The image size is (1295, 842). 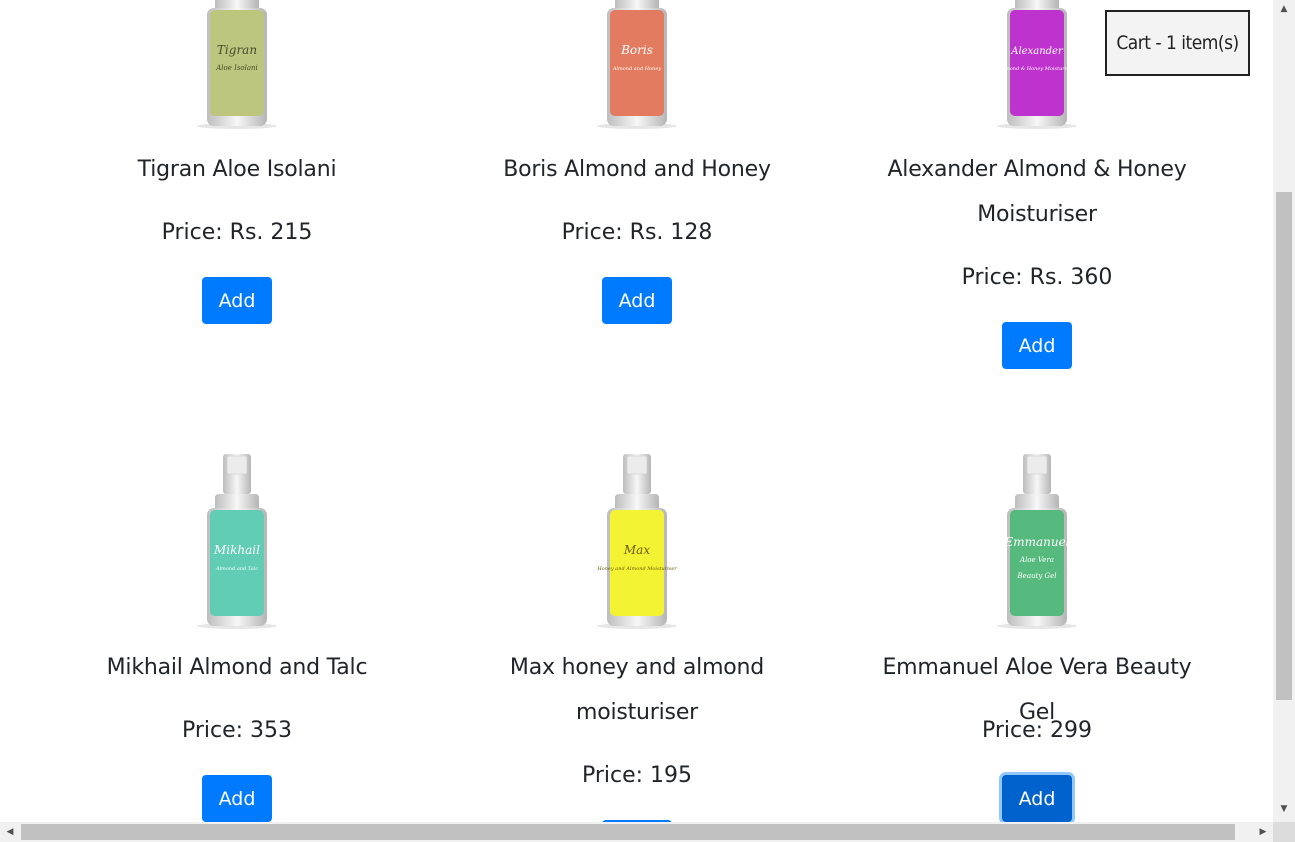 I want to click on bottle-svg: Alexander Almond & Honey Moisturiser, so click(x=1037, y=64).